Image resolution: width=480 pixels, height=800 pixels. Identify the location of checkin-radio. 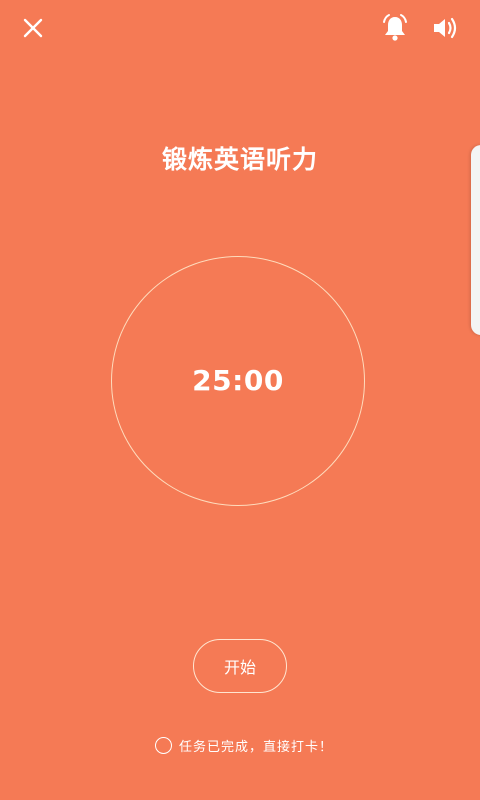
(163, 745).